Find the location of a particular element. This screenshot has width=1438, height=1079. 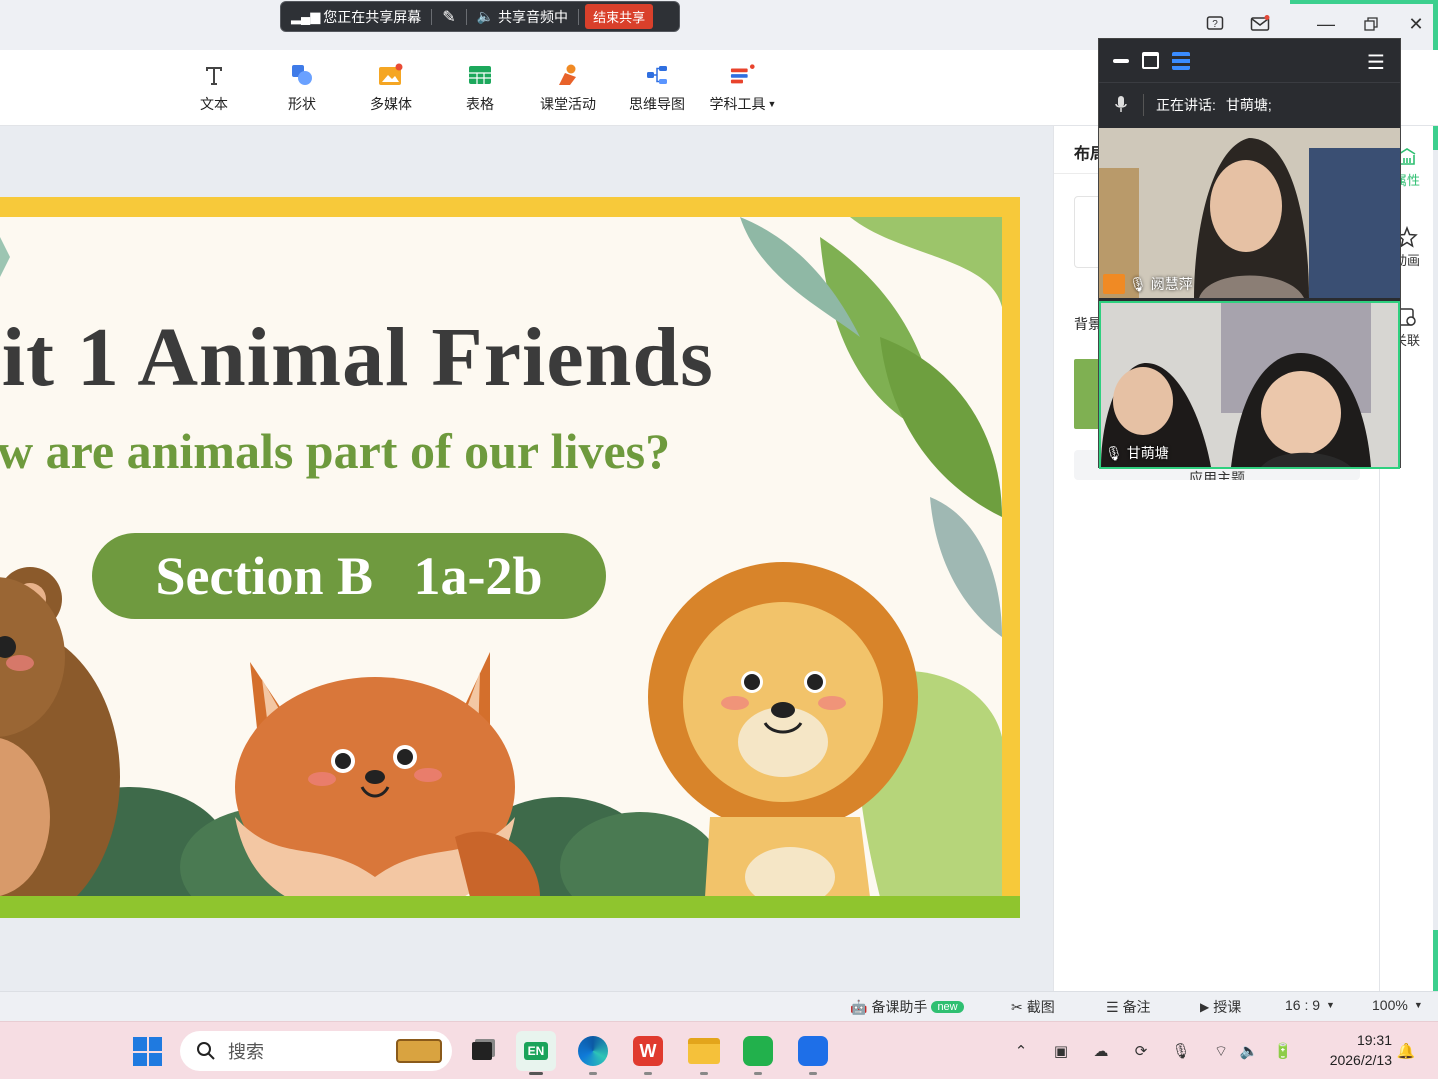

participant-video-image is located at coordinates (1249, 213).